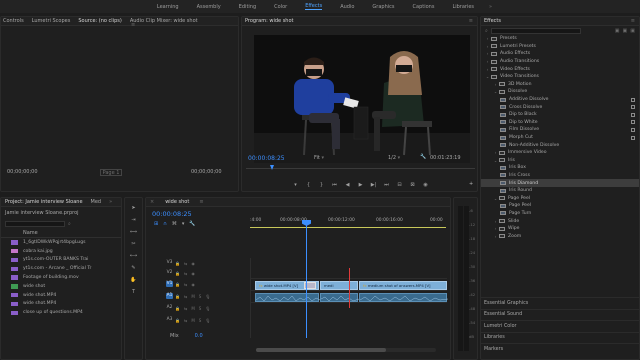  Describe the element at coordinates (560, 115) in the screenshot. I see `effects-tree-item: Dip to Black` at that location.